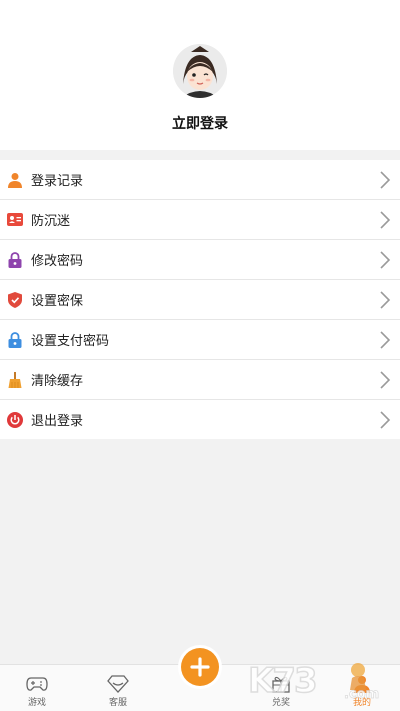 This screenshot has width=400, height=711. What do you see at coordinates (361, 703) in the screenshot?
I see `tab-label: 我的` at bounding box center [361, 703].